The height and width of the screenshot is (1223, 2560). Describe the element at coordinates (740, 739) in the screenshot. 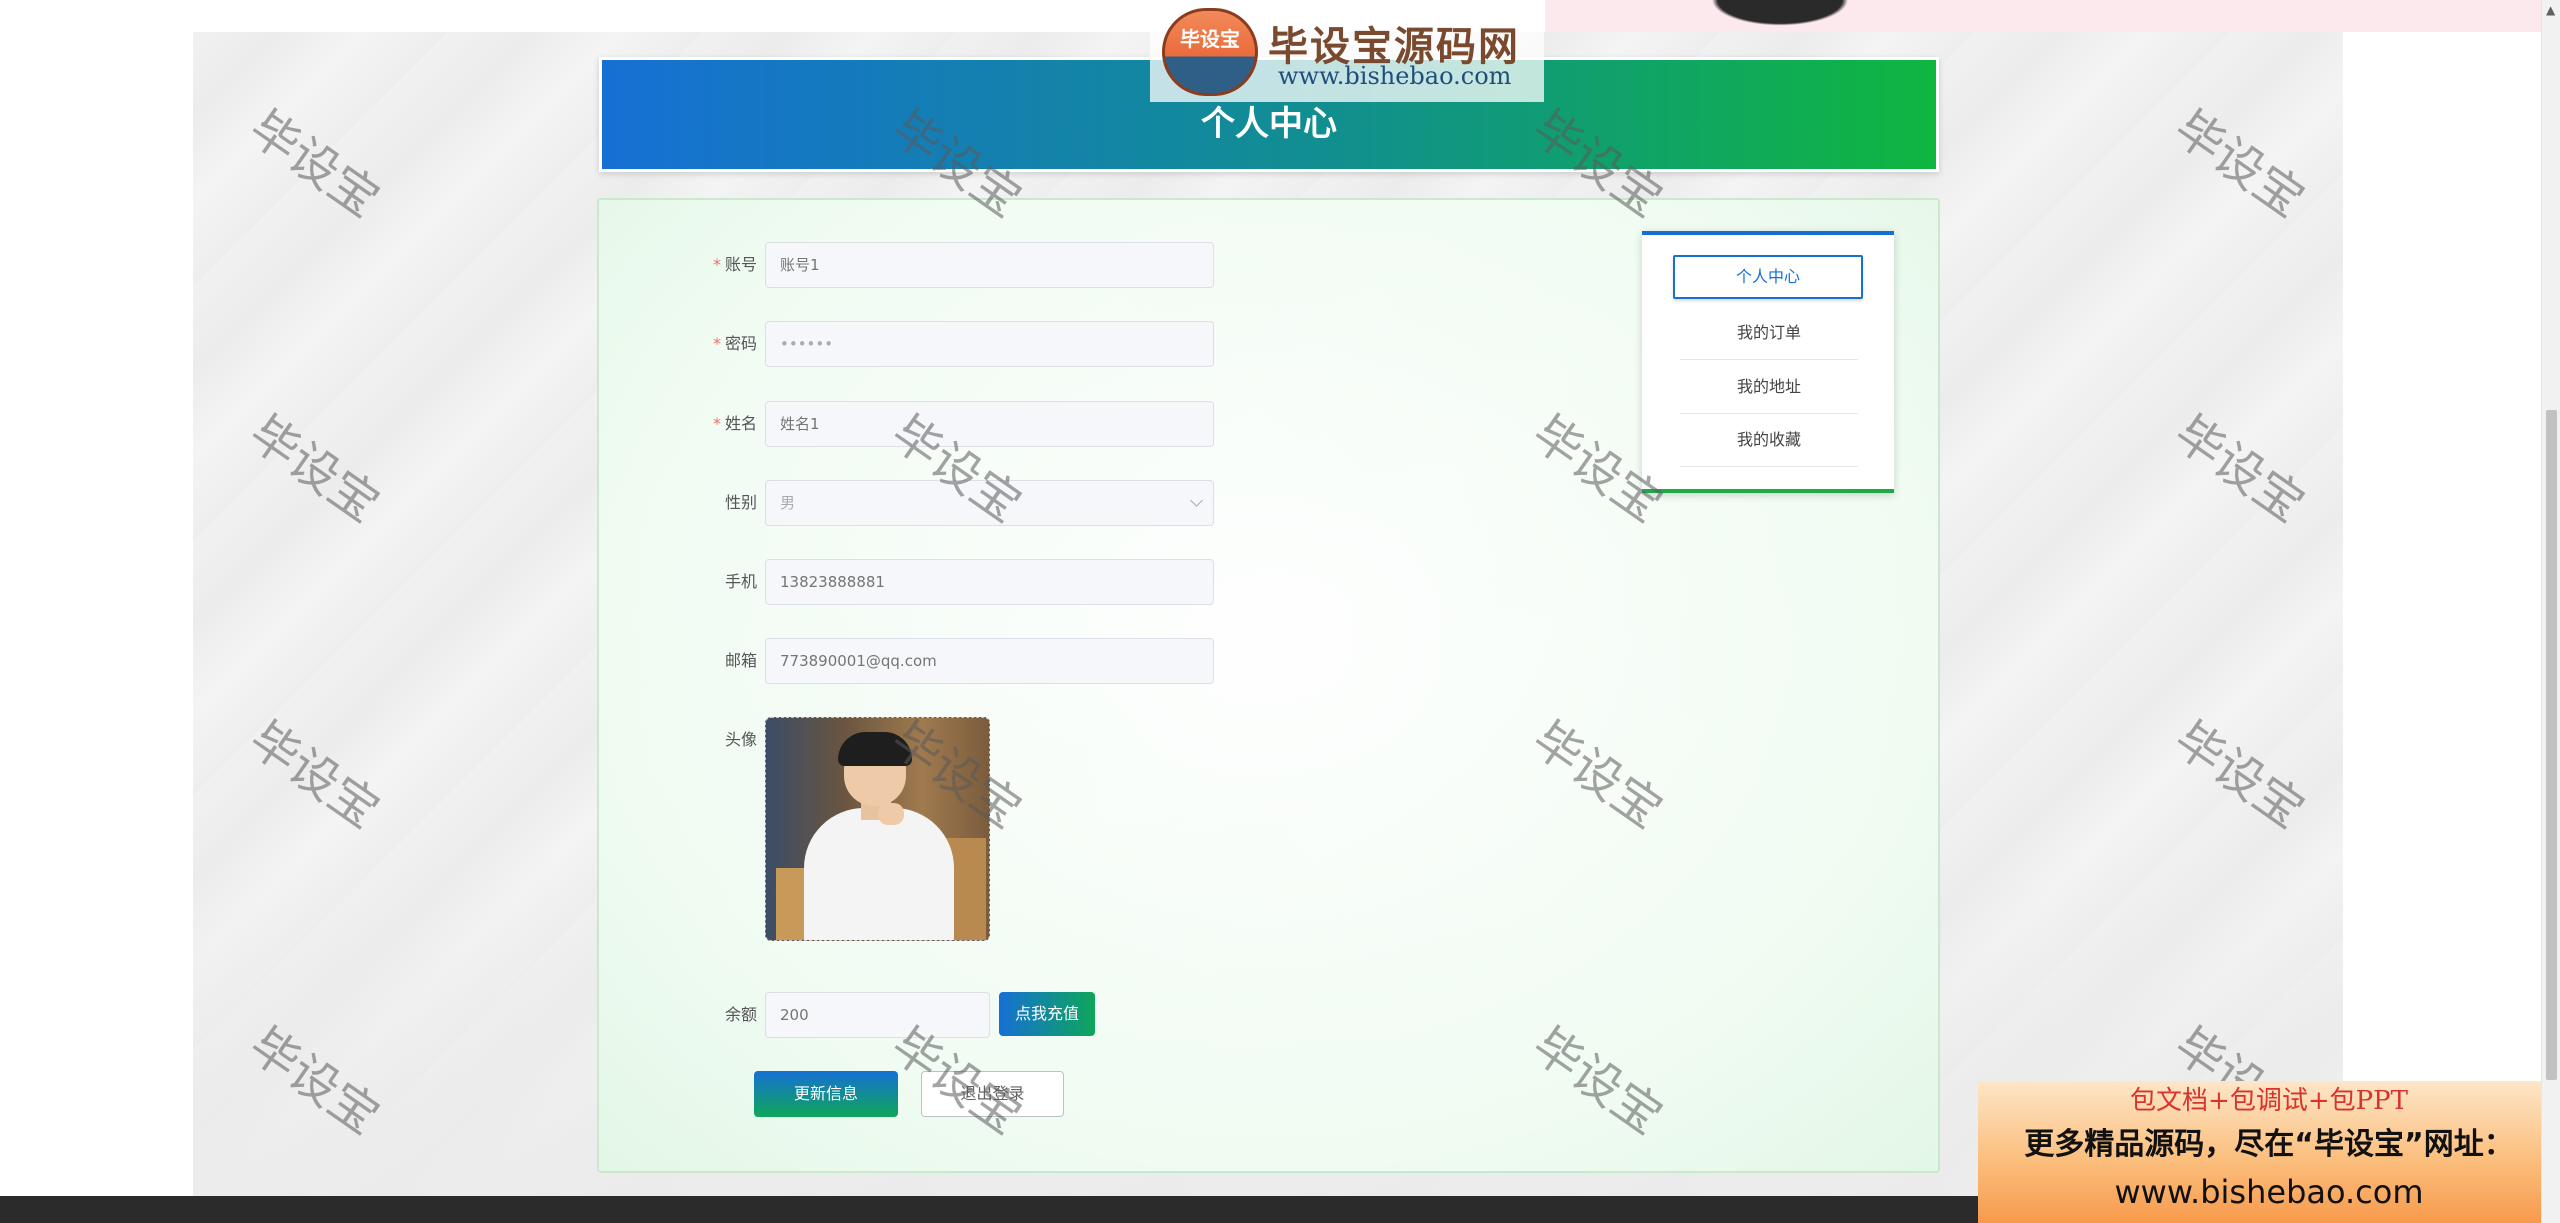

I see `avatar-label: 头像` at that location.